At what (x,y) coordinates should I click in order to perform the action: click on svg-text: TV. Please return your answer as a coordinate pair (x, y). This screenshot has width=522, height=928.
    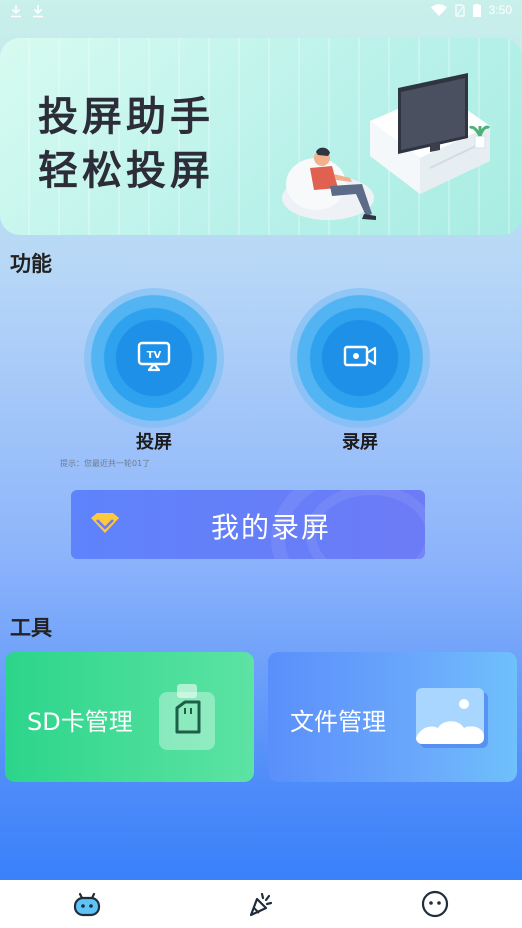
    Looking at the image, I should click on (154, 355).